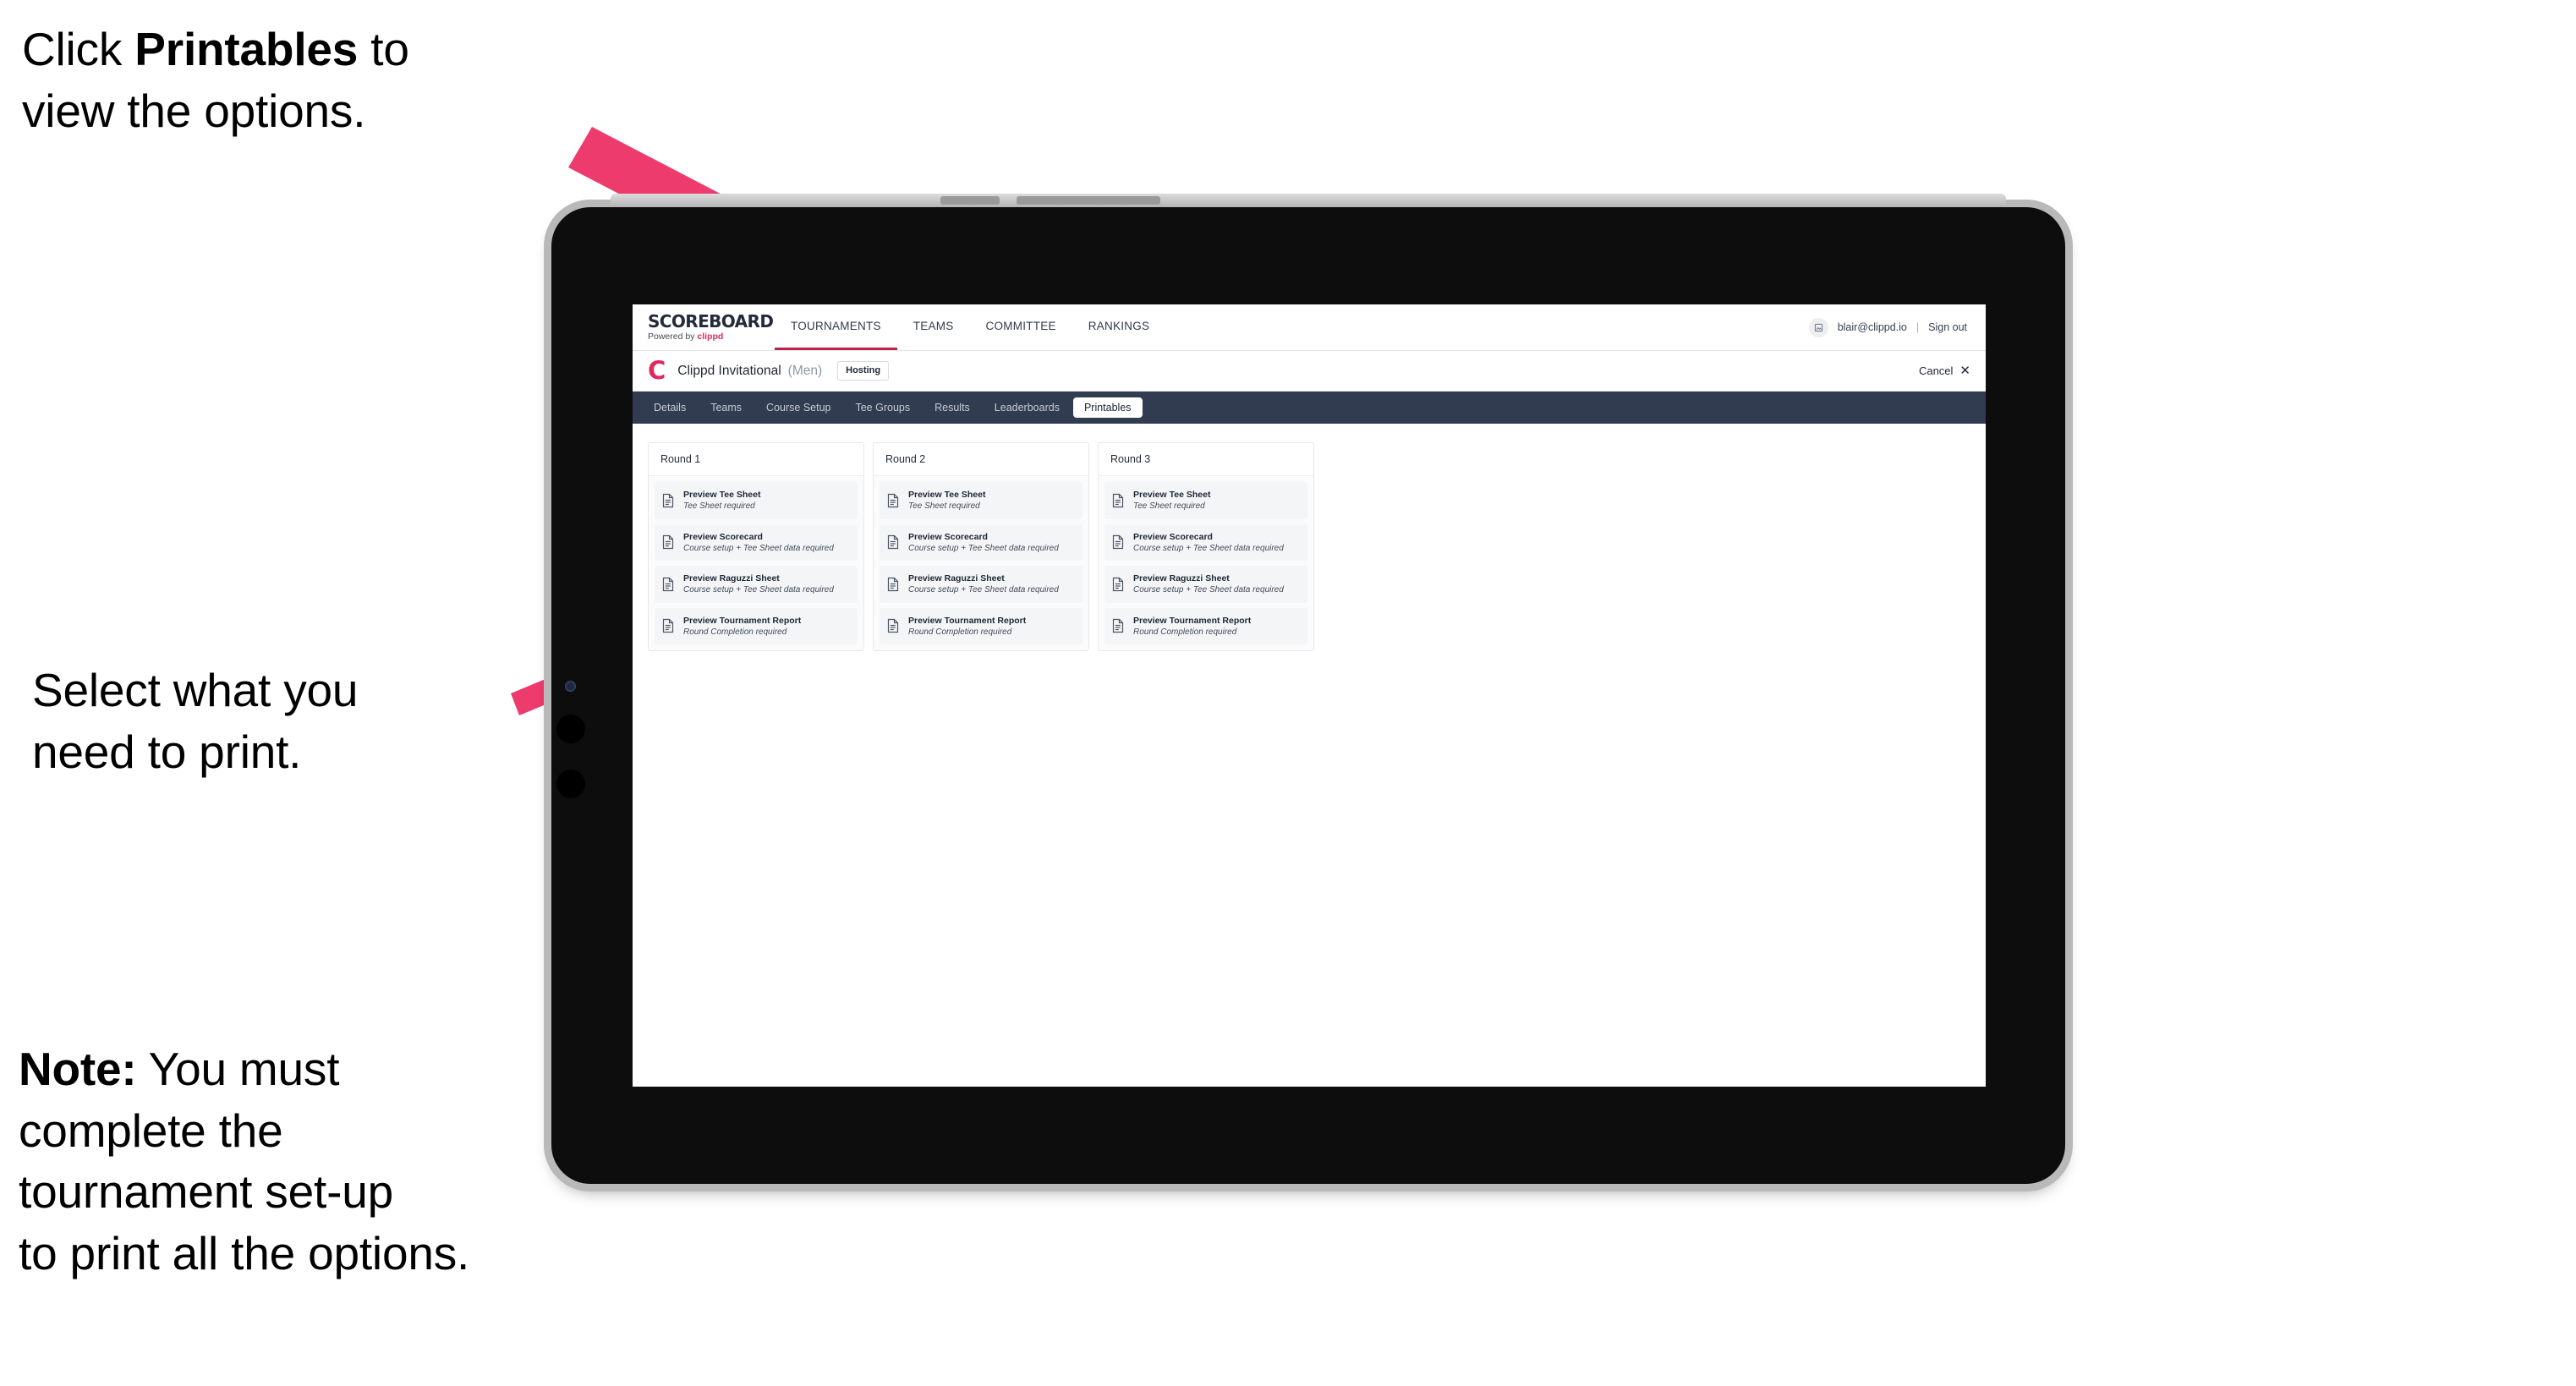 The height and width of the screenshot is (1386, 2576). Describe the element at coordinates (863, 371) in the screenshot. I see `status-badge: Hosting` at that location.